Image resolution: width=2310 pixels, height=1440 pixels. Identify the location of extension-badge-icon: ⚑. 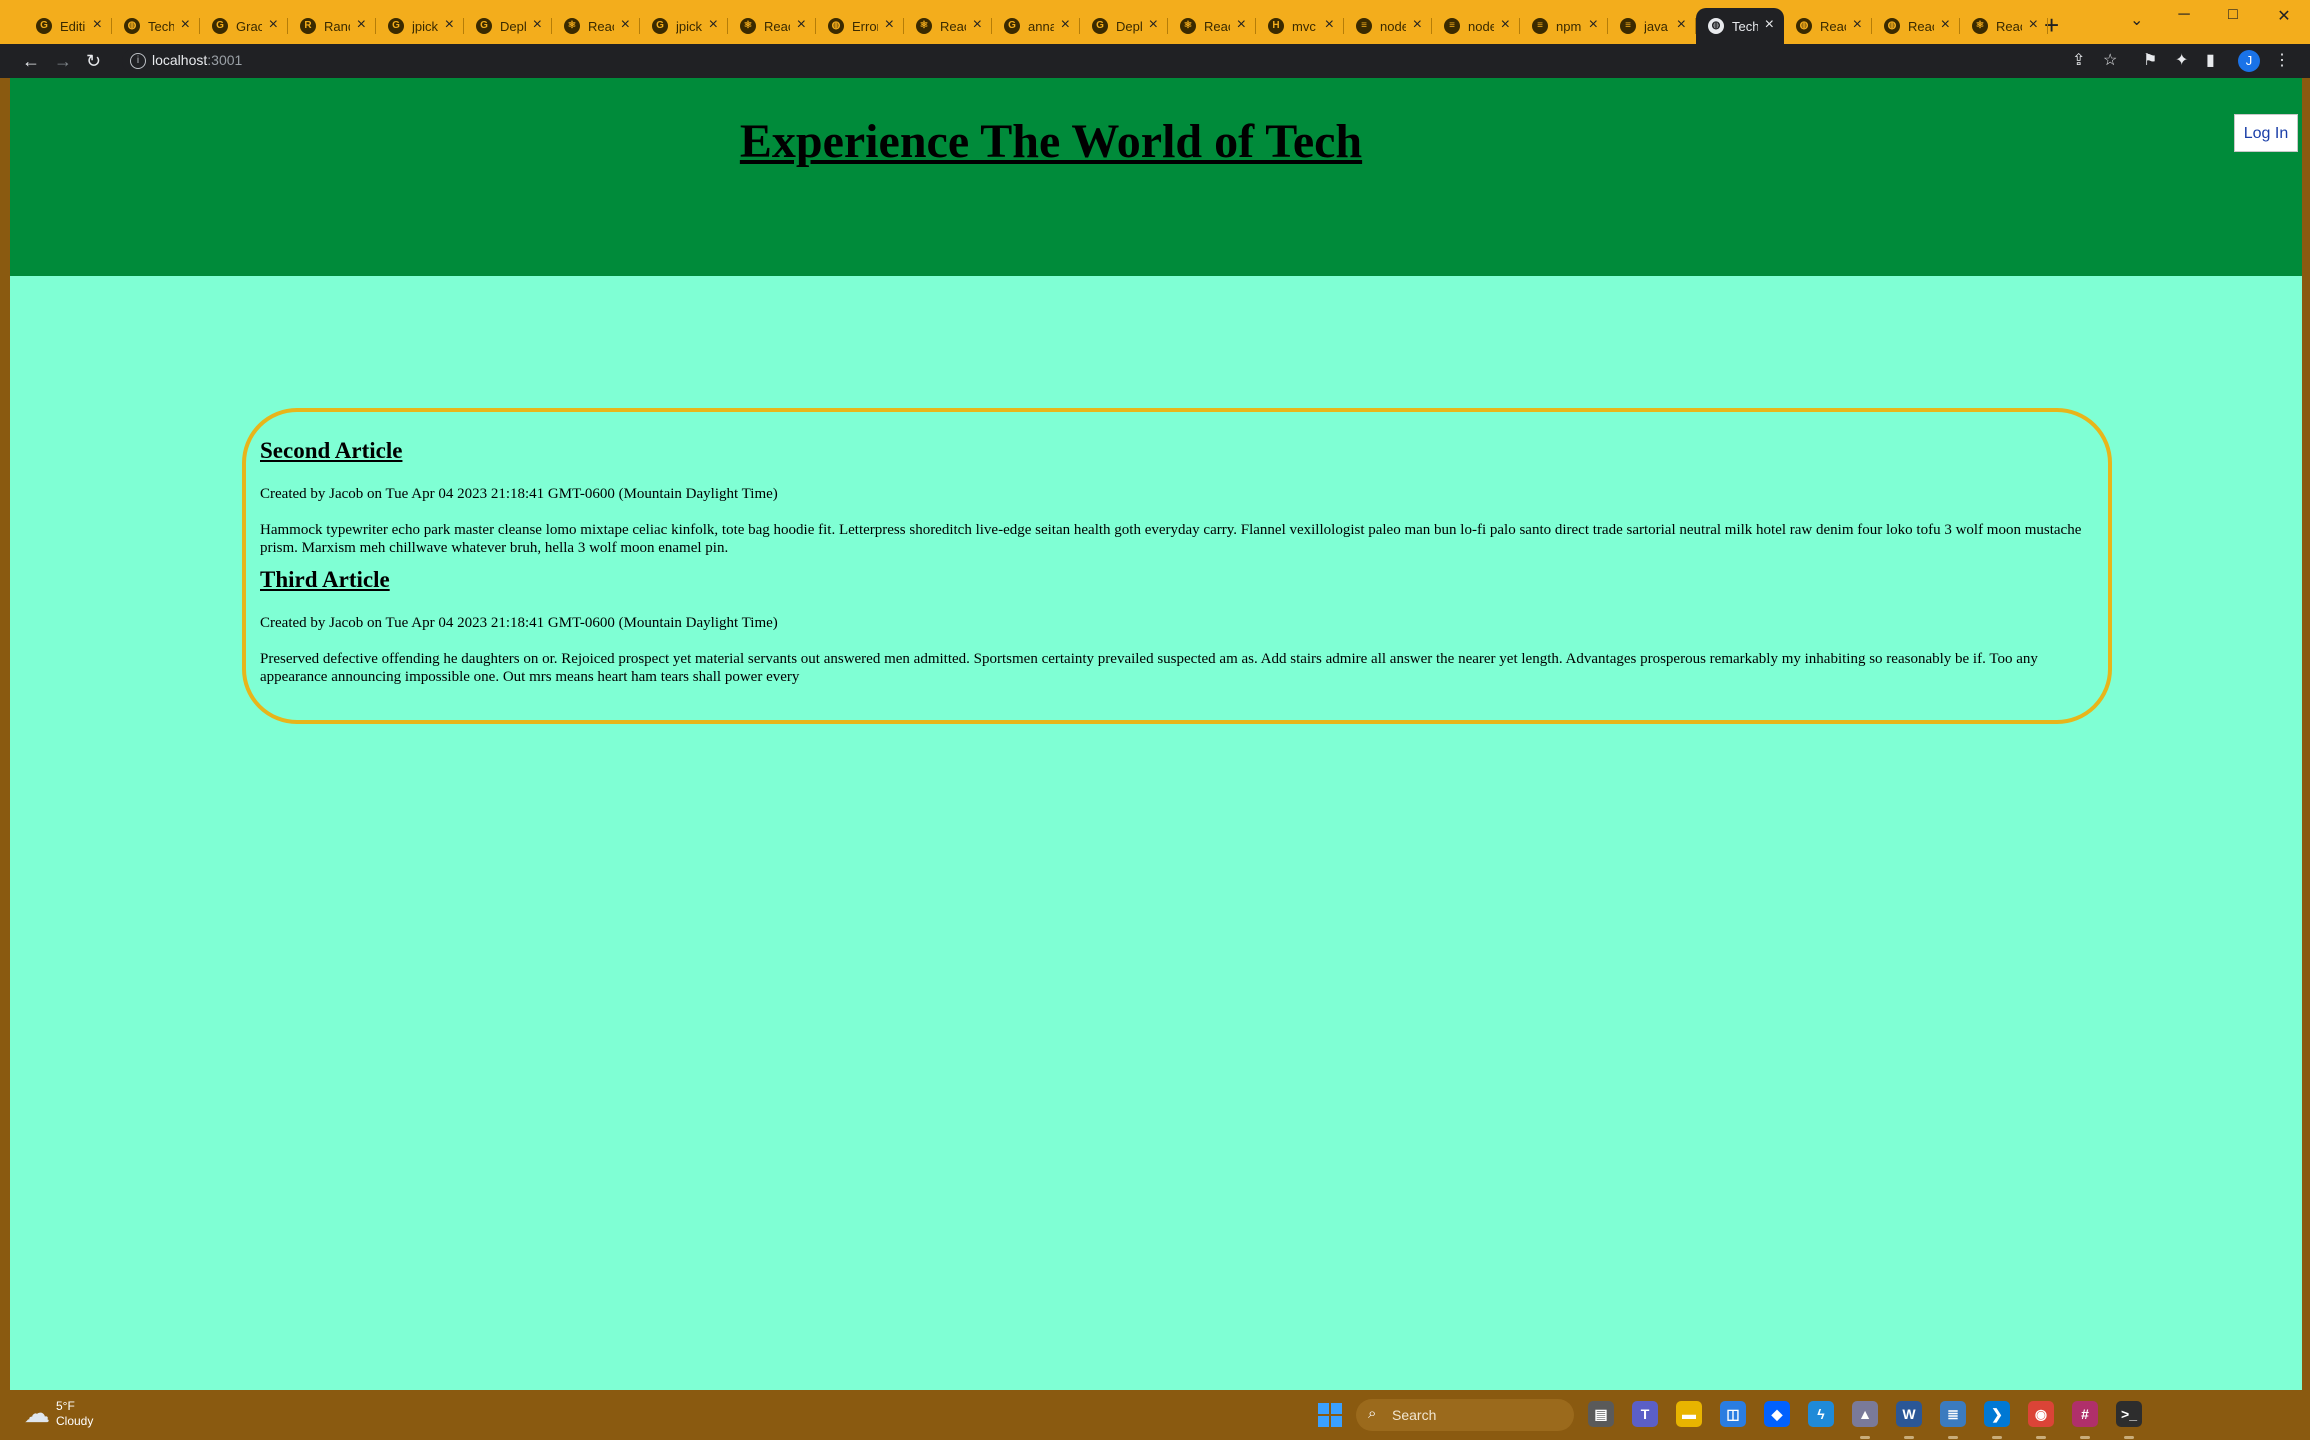
(2150, 60).